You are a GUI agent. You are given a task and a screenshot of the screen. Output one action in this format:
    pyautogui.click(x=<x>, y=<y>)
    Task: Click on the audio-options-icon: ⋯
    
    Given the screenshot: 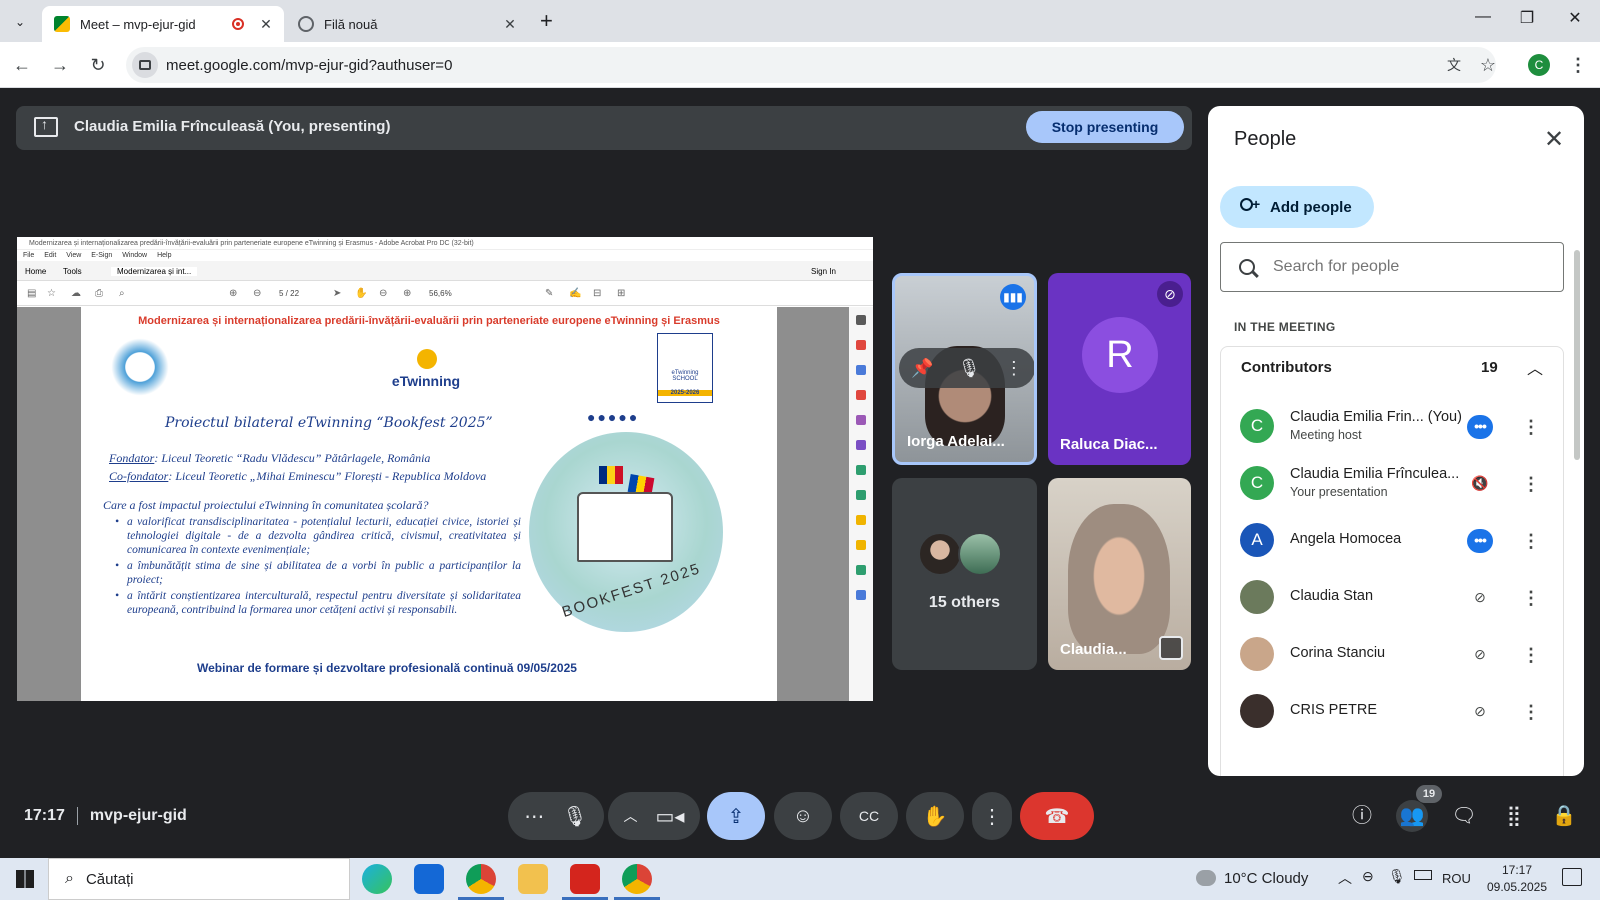 What is the action you would take?
    pyautogui.click(x=534, y=816)
    